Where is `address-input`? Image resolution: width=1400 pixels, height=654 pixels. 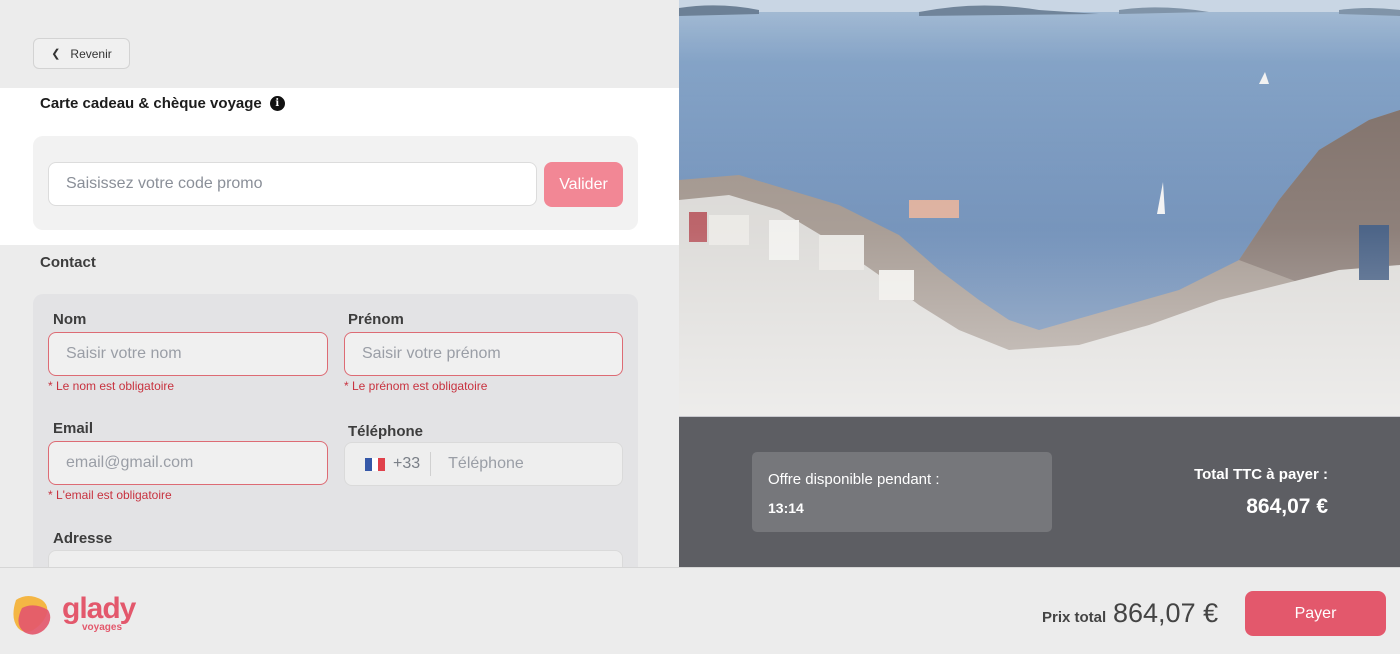
address-input is located at coordinates (335, 558).